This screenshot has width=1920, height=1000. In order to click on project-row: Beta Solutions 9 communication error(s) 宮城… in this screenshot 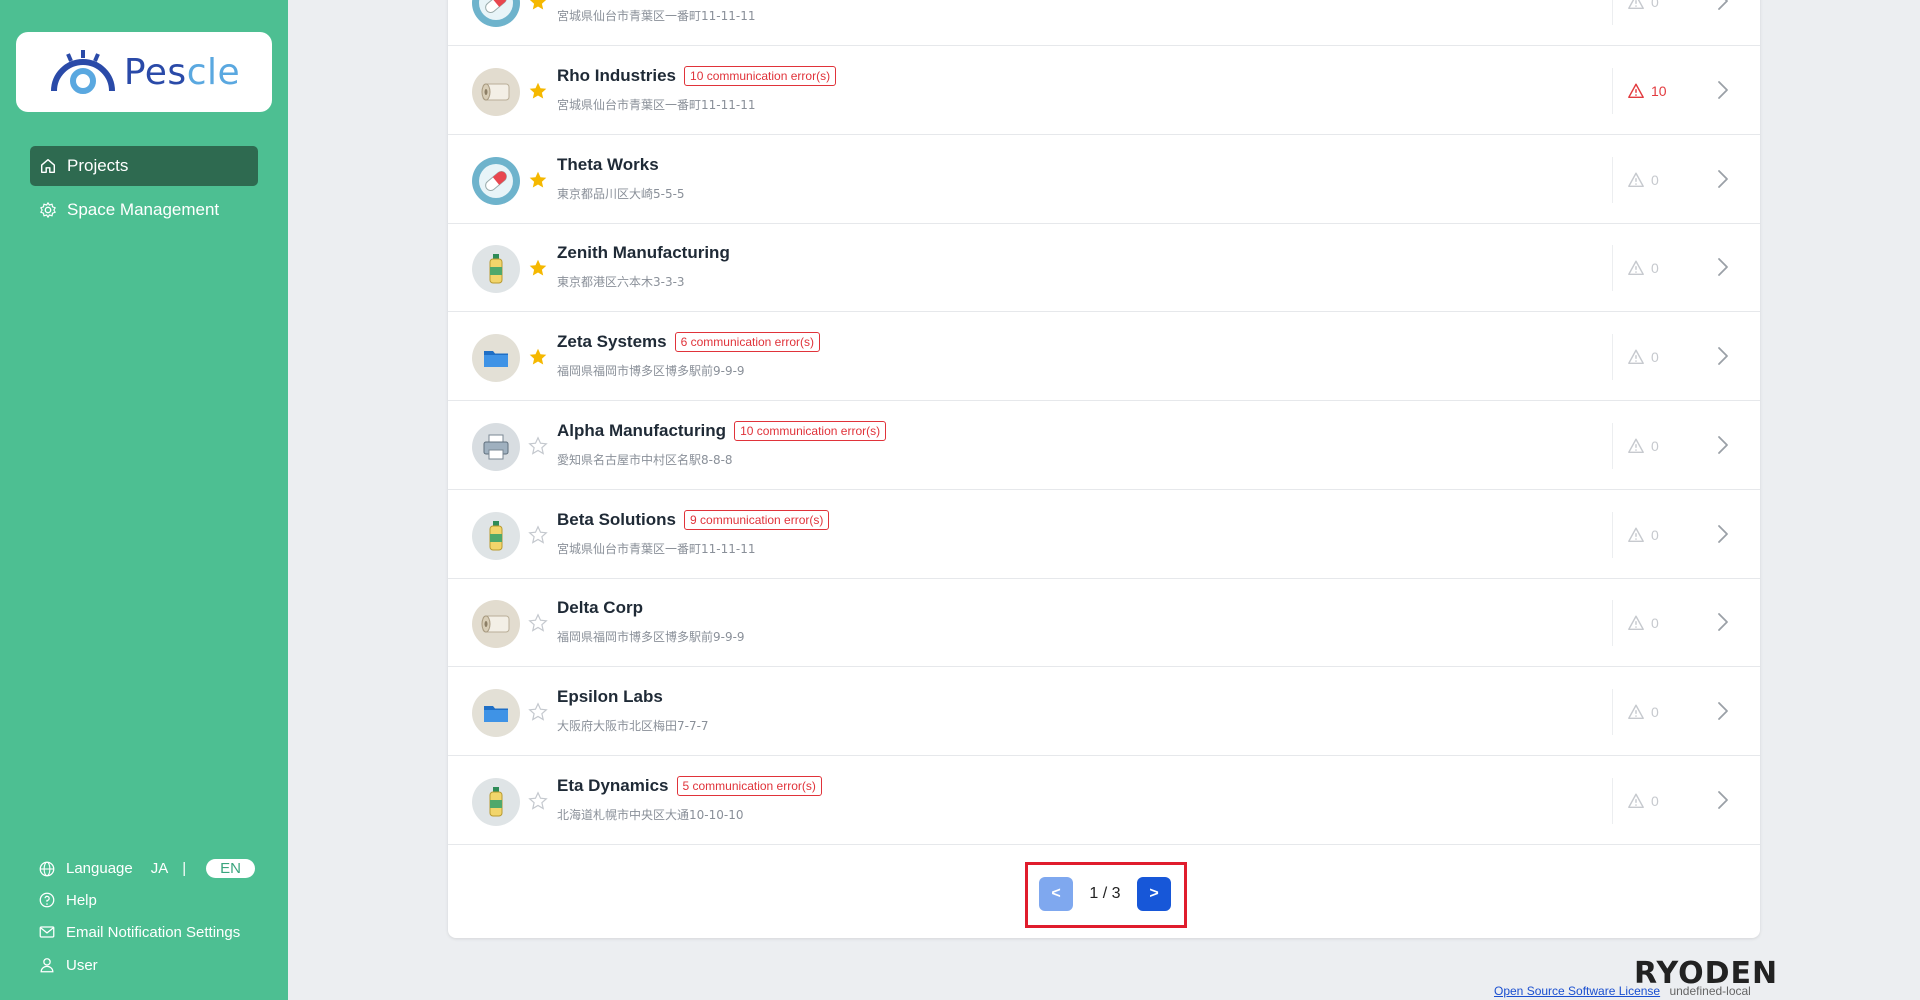, I will do `click(1104, 534)`.